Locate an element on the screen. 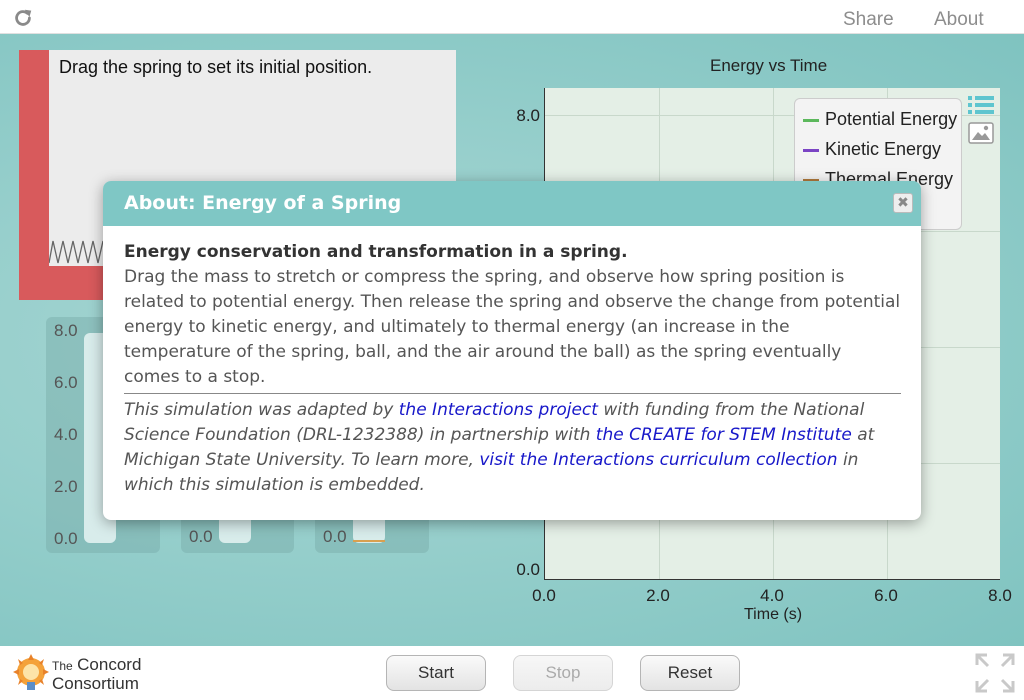 This screenshot has height=700, width=1024. reset-button: Reset is located at coordinates (690, 673).